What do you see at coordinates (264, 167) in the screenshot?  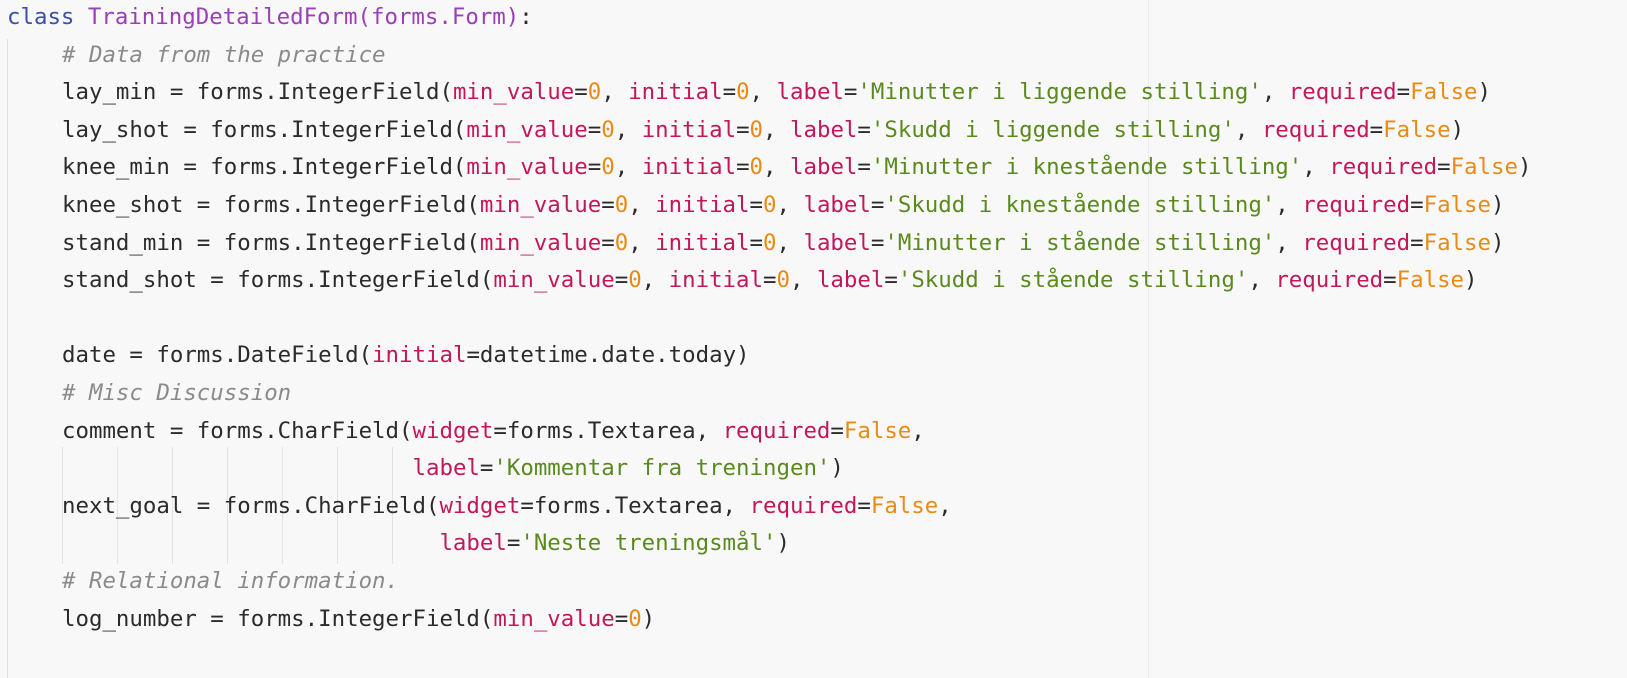 I see `code-text: knee_min = forms.IntegerField(` at bounding box center [264, 167].